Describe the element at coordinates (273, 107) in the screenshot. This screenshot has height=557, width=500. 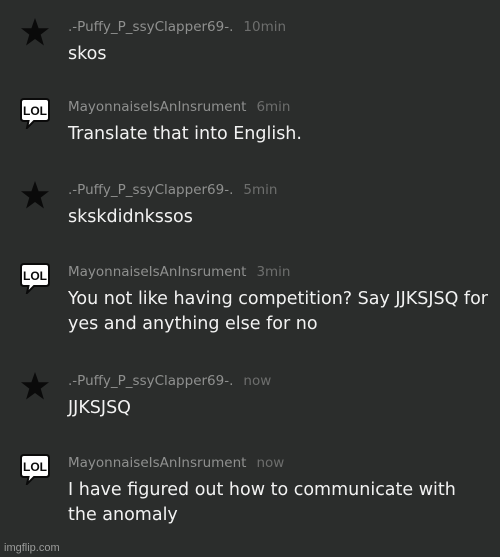
I see `timestamp: 6min` at that location.